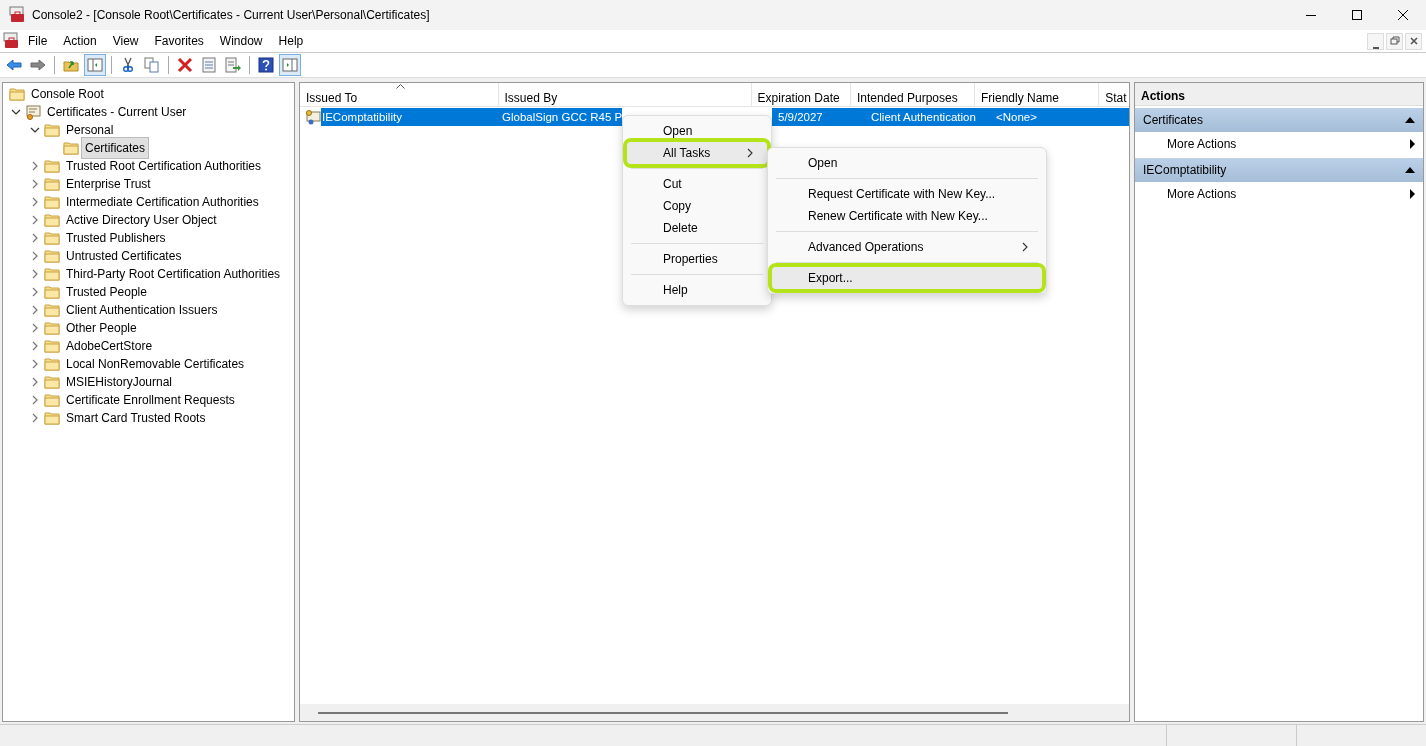 The width and height of the screenshot is (1426, 746). What do you see at coordinates (818, 117) in the screenshot?
I see `table-cell: 5/9/2027` at bounding box center [818, 117].